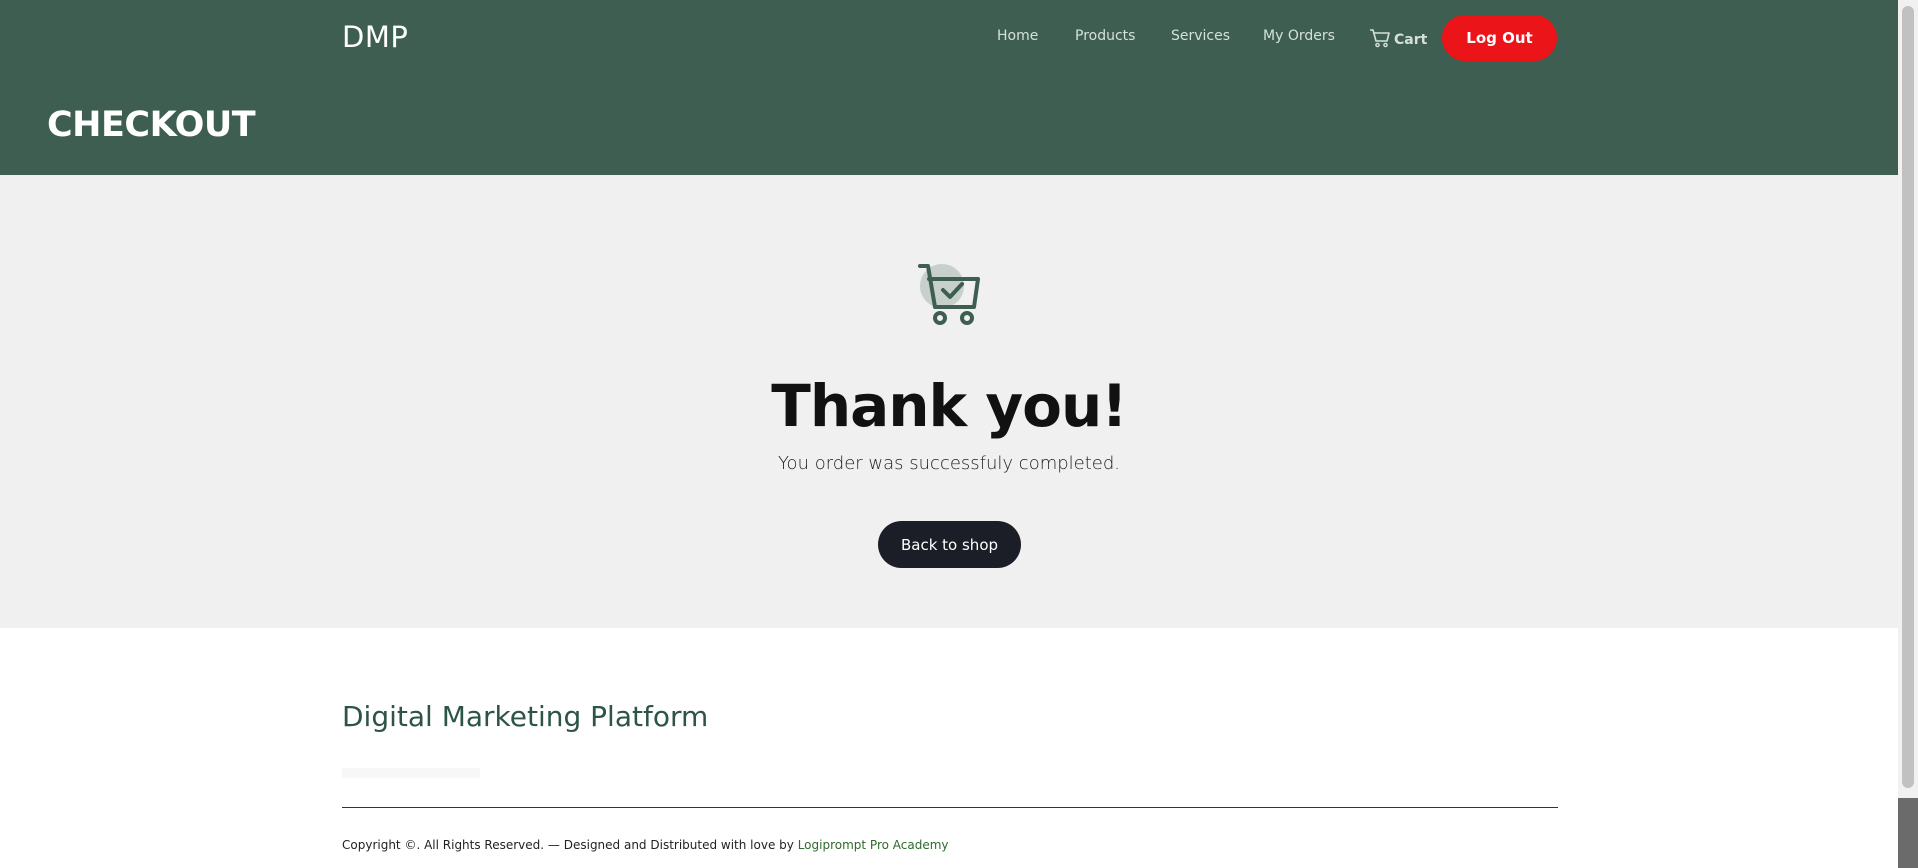 The height and width of the screenshot is (868, 1918). I want to click on nav-cart: Cart, so click(1398, 40).